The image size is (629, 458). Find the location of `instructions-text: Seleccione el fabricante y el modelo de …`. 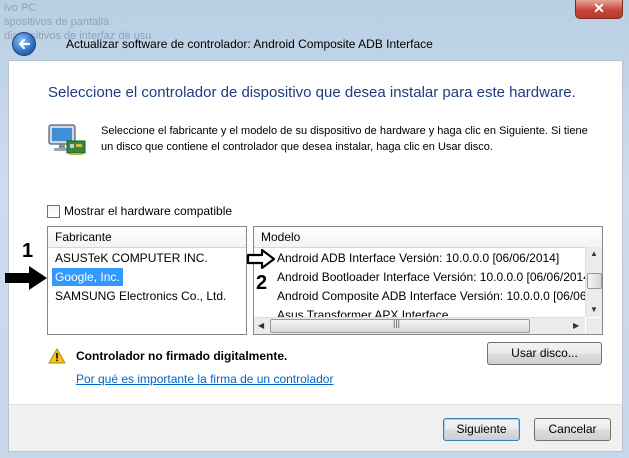

instructions-text: Seleccione el fabricante y el modelo de … is located at coordinates (344, 139).